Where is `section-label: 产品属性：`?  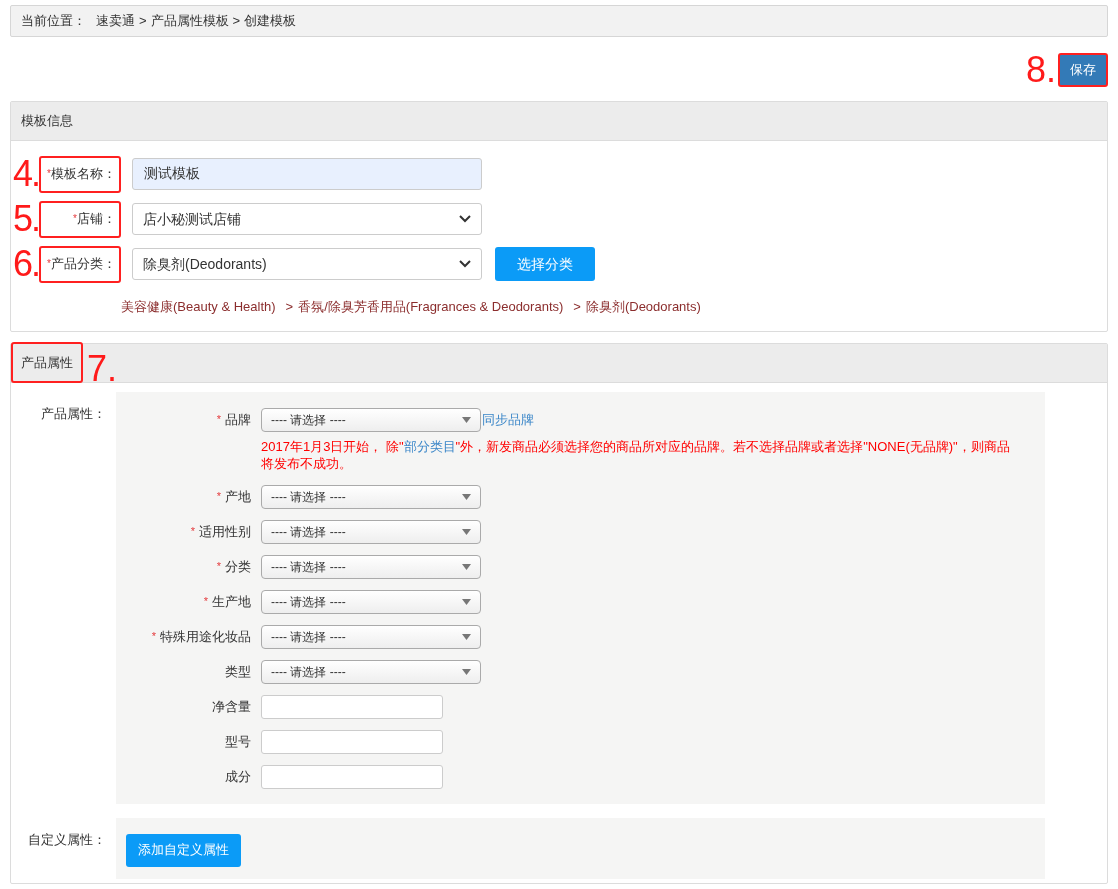
section-label: 产品属性： is located at coordinates (73, 413).